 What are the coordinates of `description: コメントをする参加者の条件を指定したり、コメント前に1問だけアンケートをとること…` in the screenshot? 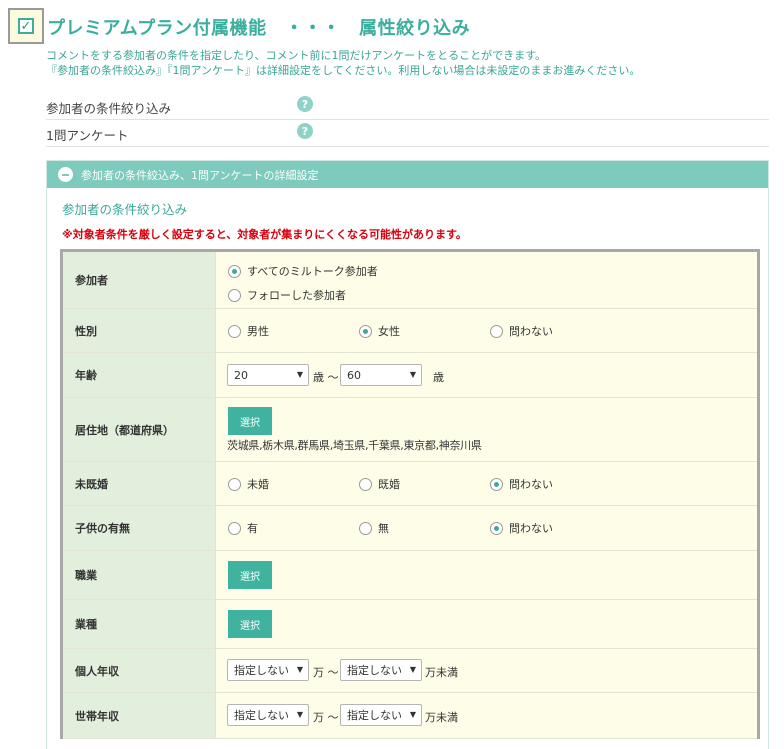 It's located at (343, 63).